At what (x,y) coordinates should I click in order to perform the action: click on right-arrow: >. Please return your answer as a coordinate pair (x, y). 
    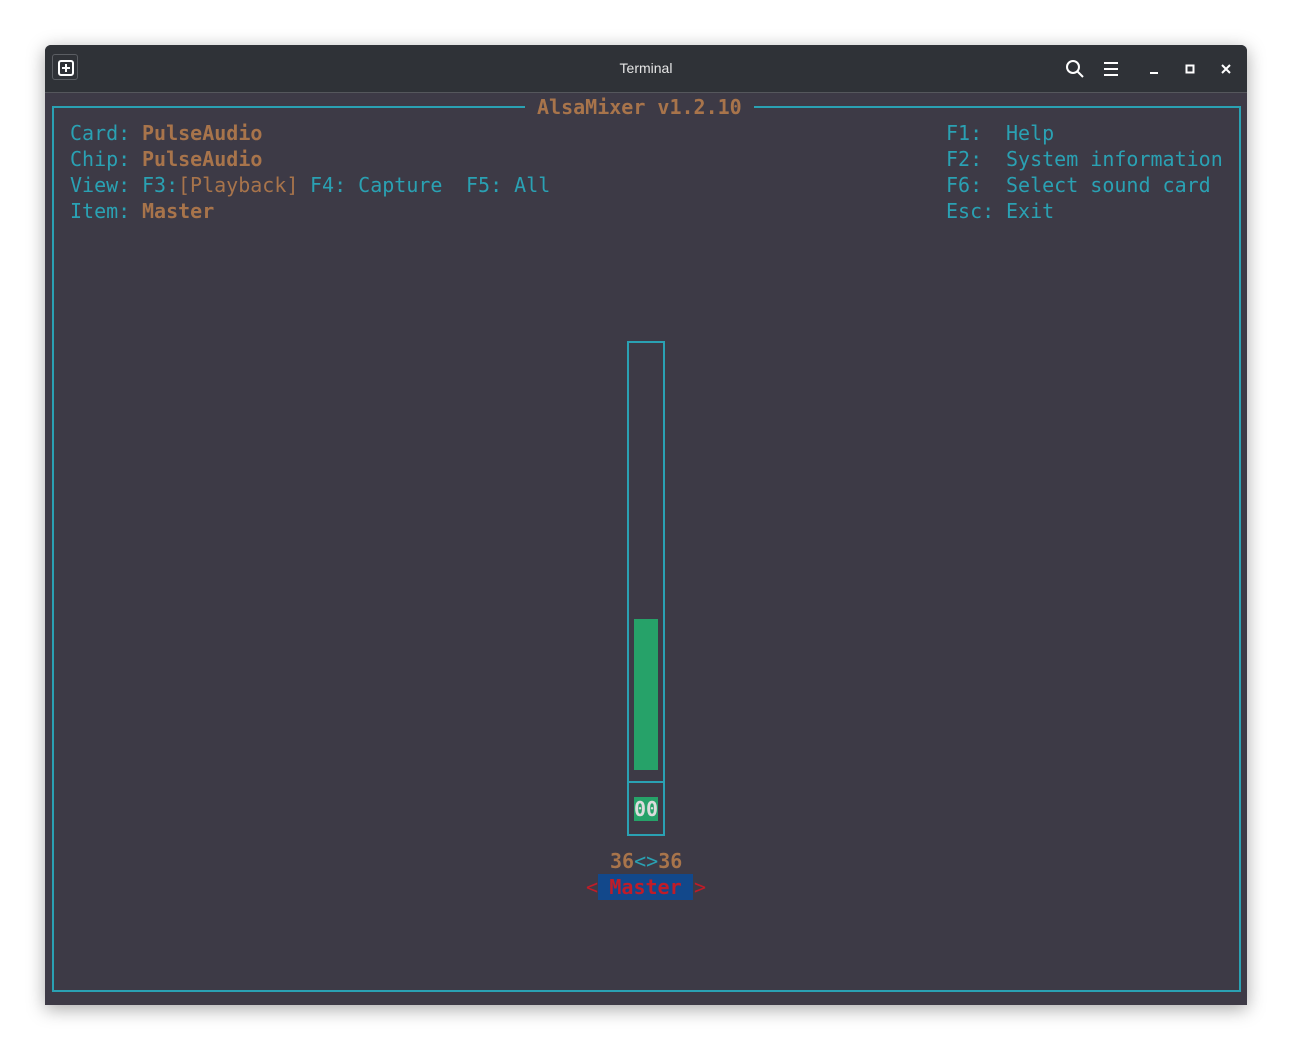
    Looking at the image, I should click on (700, 887).